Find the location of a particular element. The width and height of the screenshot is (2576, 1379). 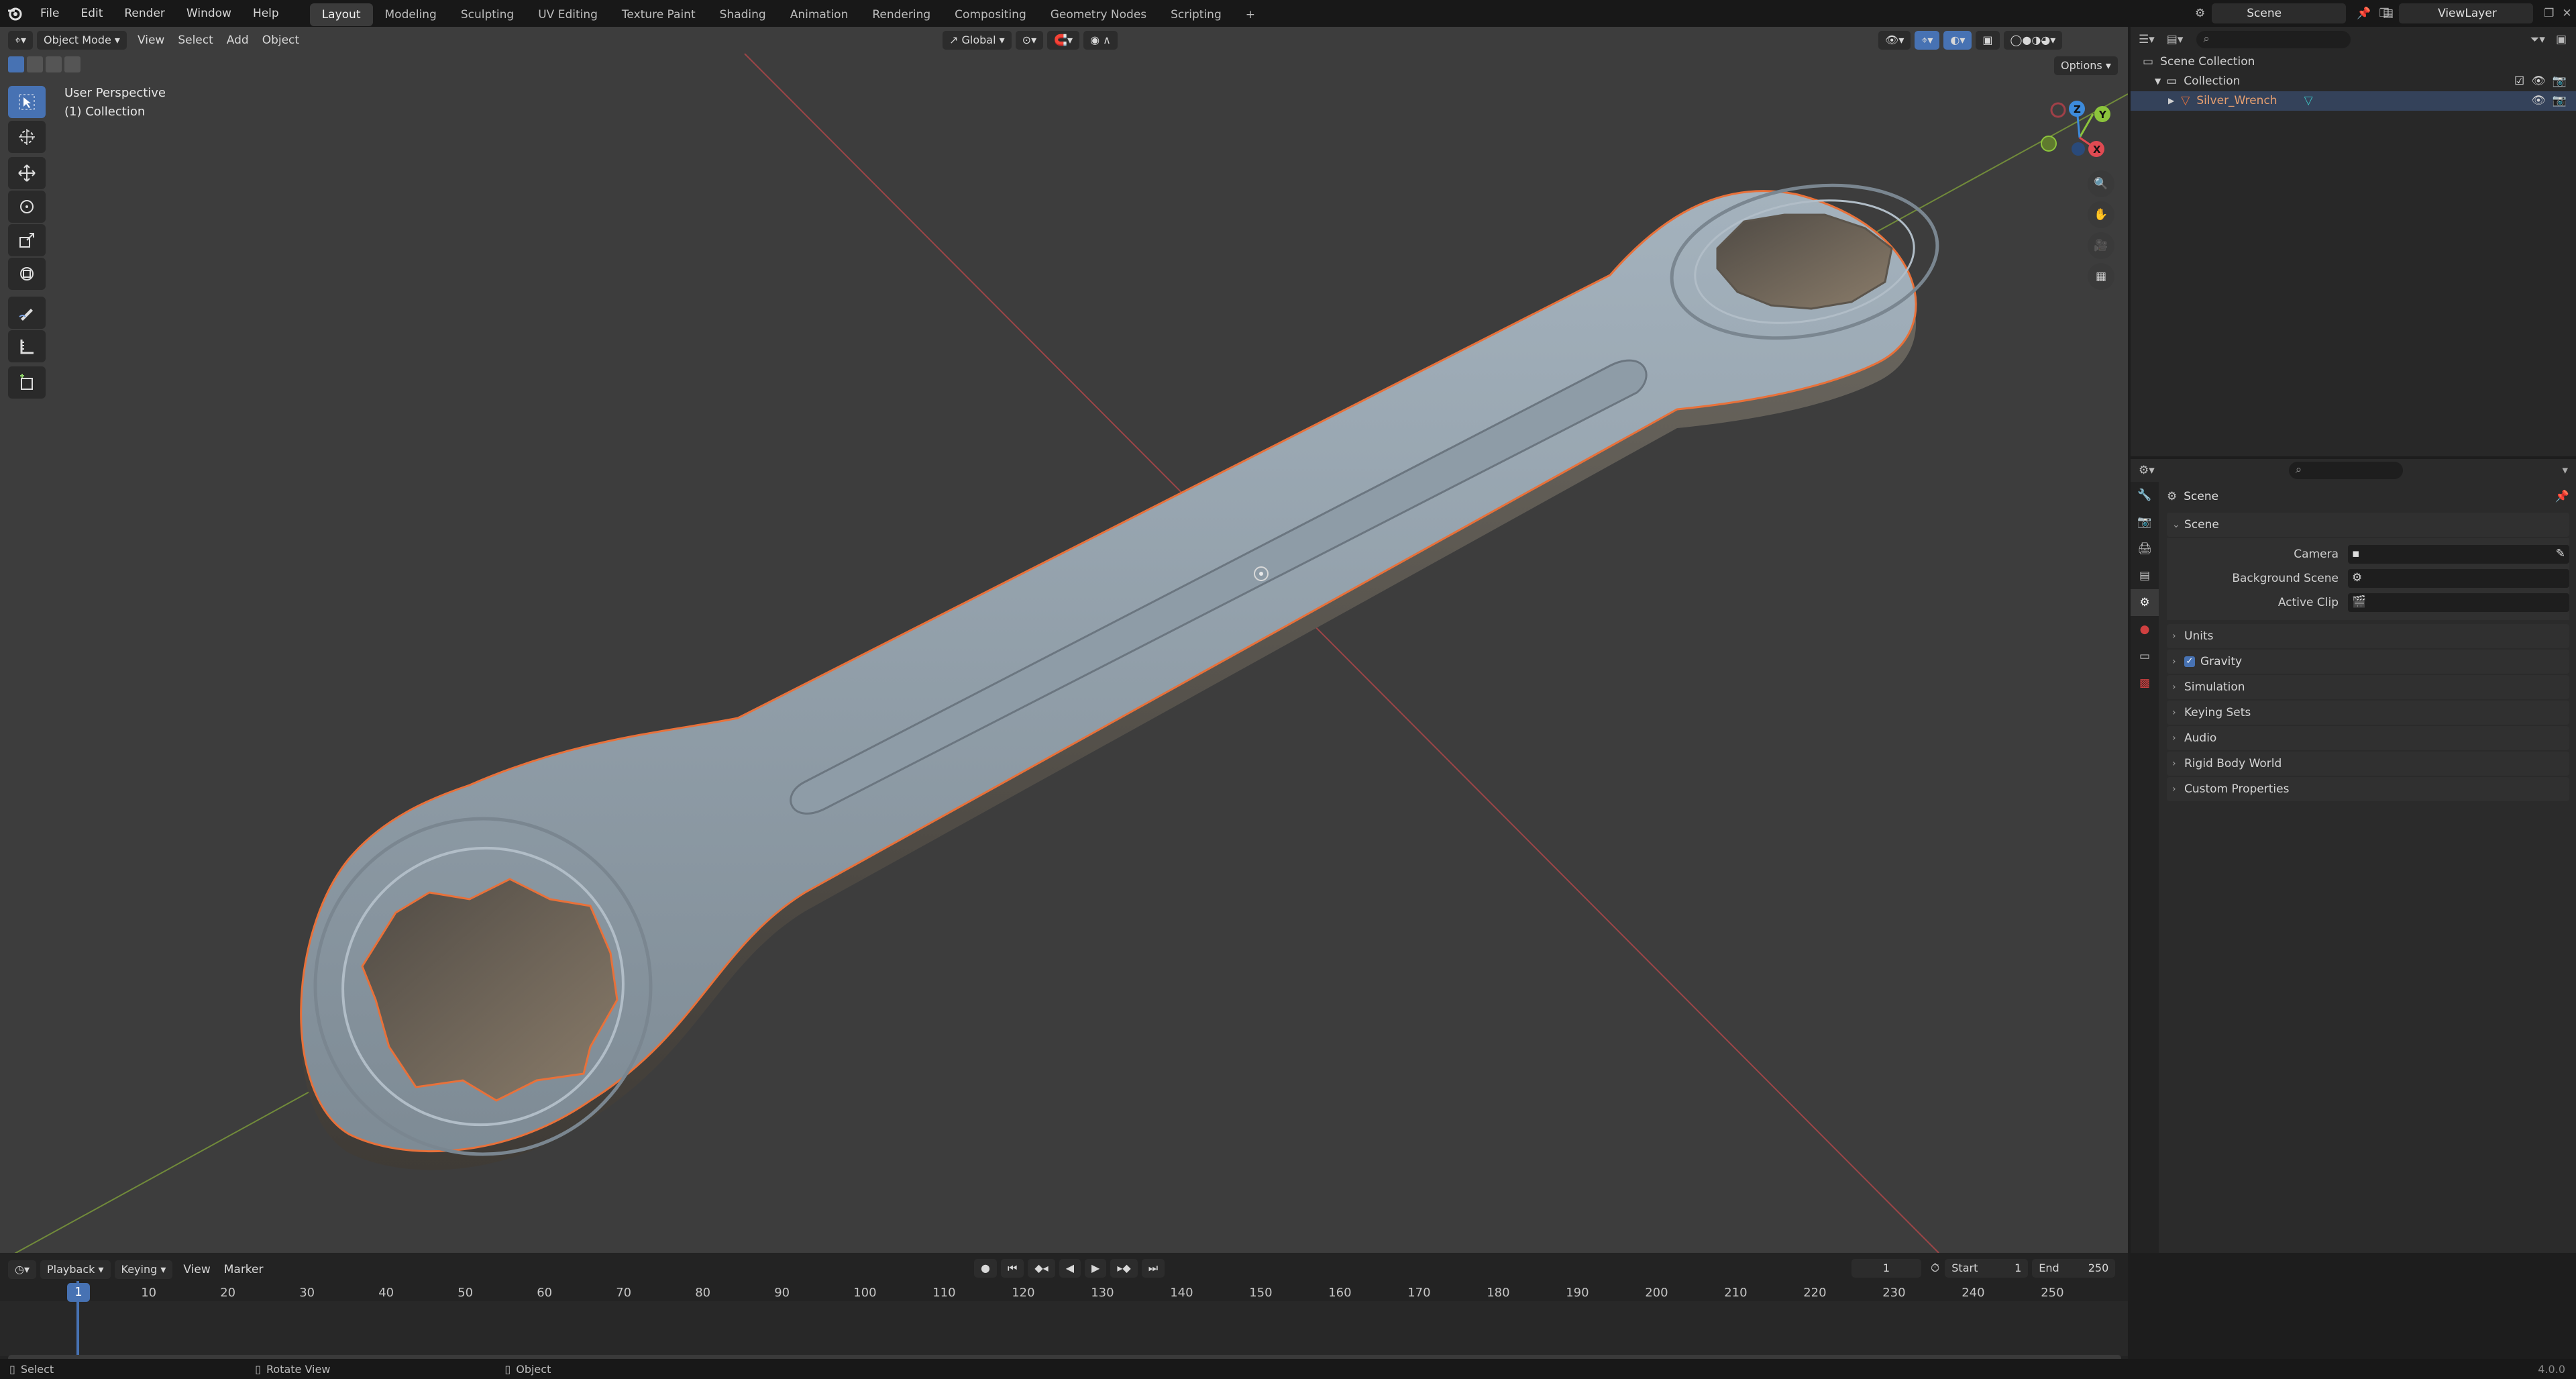

view-layer-selector: ▤ ViewLayer ❐ ✕ is located at coordinates (2477, 13).